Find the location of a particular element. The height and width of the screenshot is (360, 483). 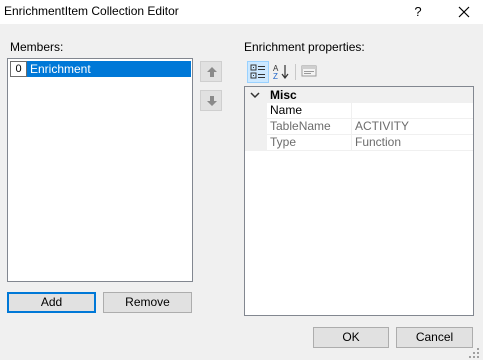

property-value: Function is located at coordinates (412, 142).